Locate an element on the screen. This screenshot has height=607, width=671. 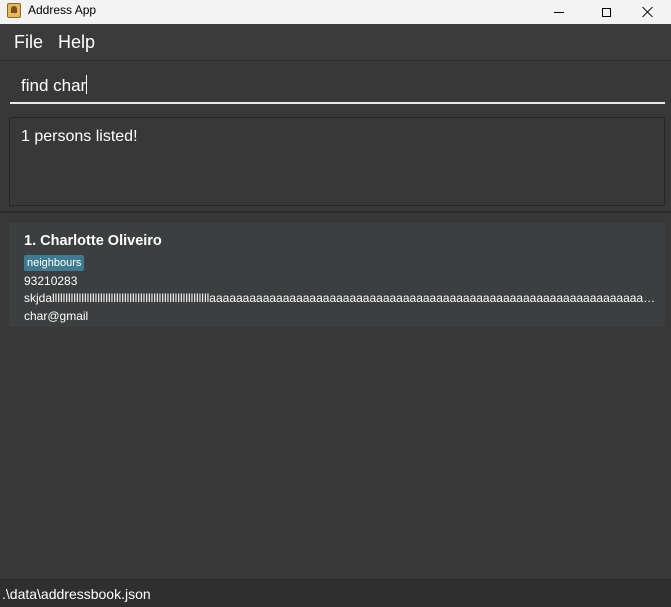
minimize-icon is located at coordinates (559, 12).